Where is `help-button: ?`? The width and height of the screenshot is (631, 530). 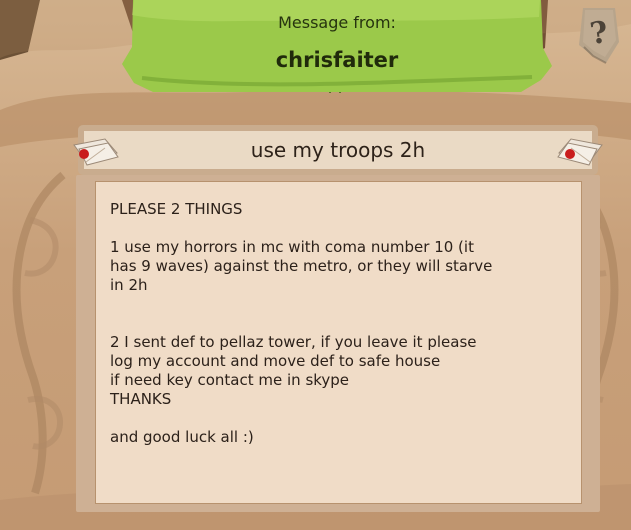 help-button: ? is located at coordinates (599, 36).